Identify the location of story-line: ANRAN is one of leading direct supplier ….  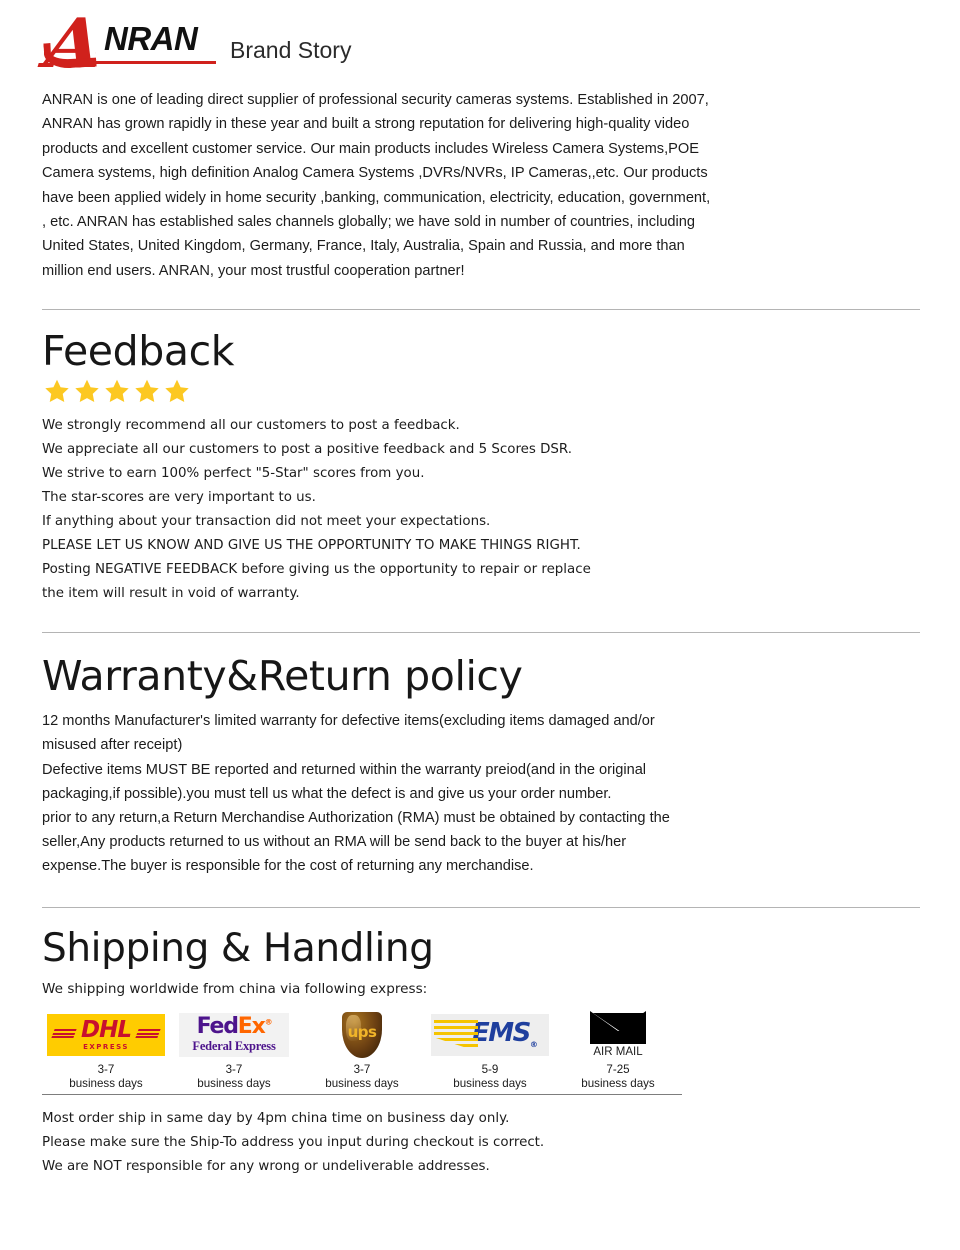
(375, 100).